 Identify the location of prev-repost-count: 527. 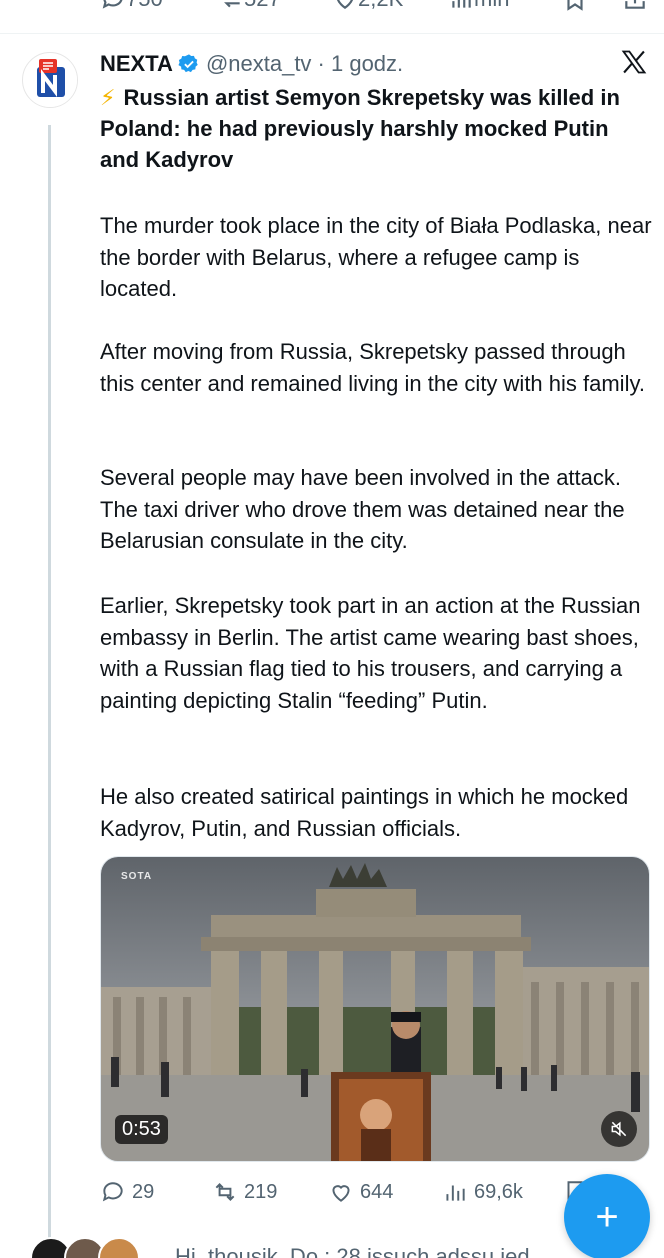
(262, 6).